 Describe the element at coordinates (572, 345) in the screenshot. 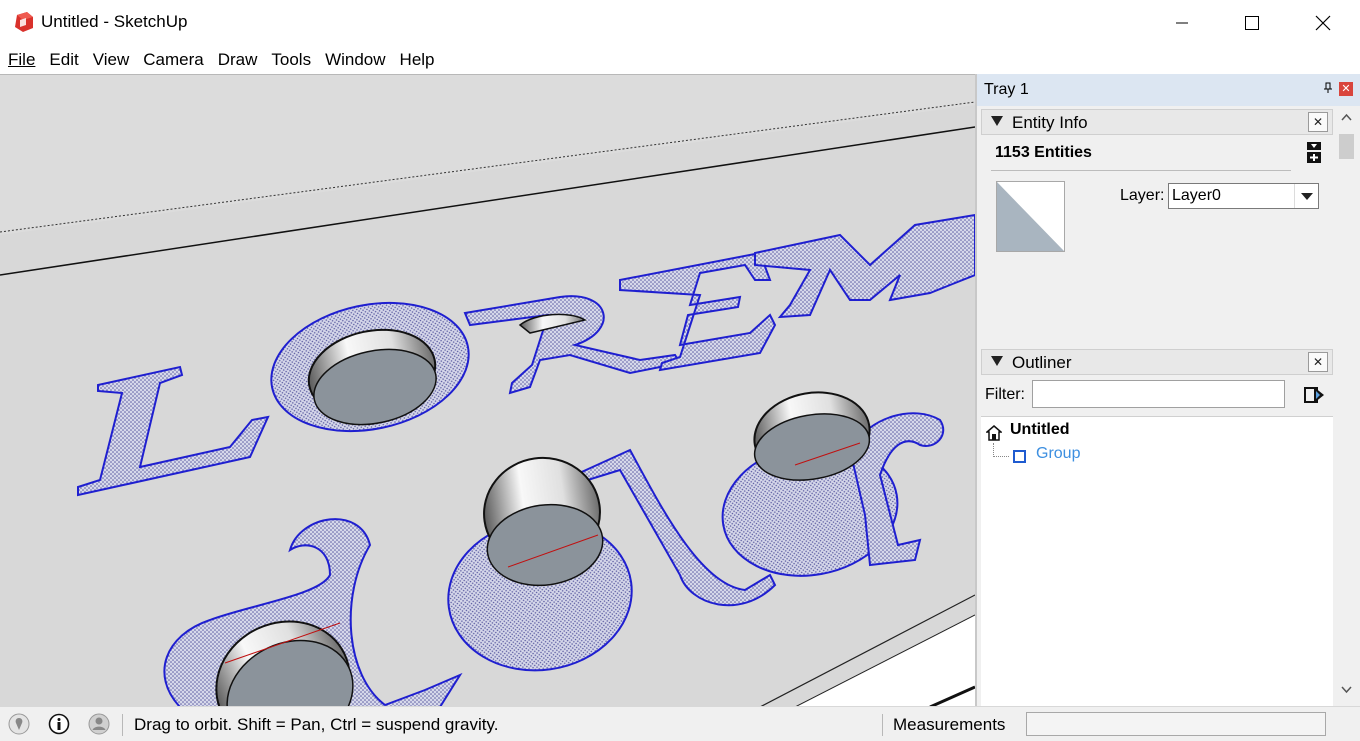

I see `letter-r` at that location.